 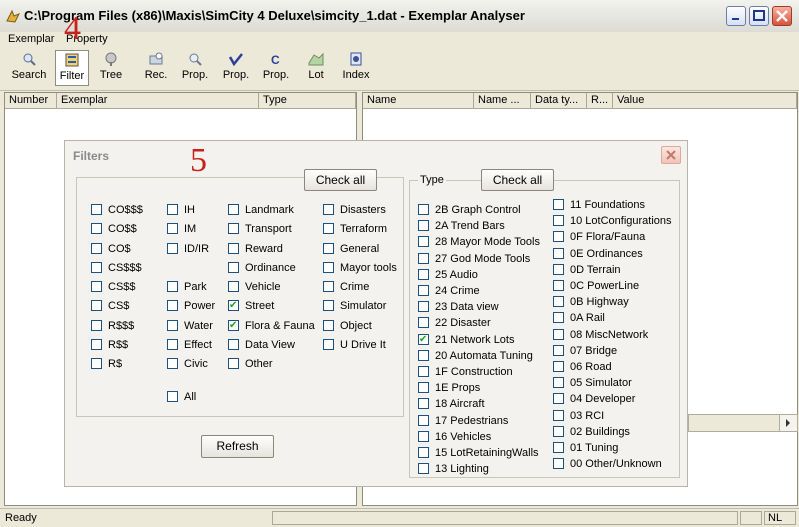 What do you see at coordinates (109, 346) in the screenshot?
I see `filter-checkbox: R$$` at bounding box center [109, 346].